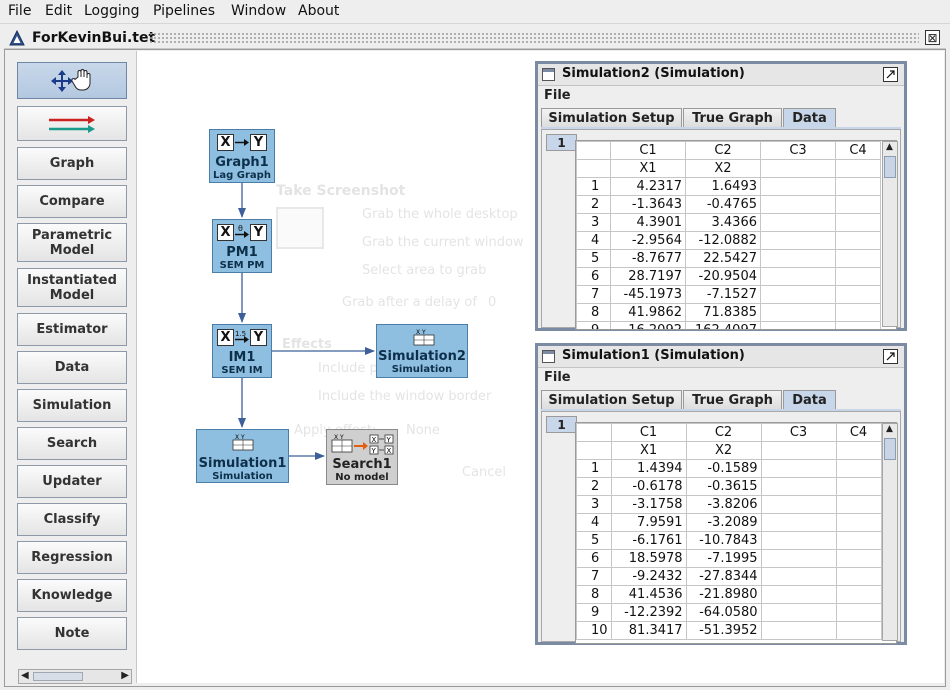 Image resolution: width=950 pixels, height=690 pixels. Describe the element at coordinates (475, 38) in the screenshot. I see `internal-frame-titlebar: ForKevinBui.tet ⊠` at that location.